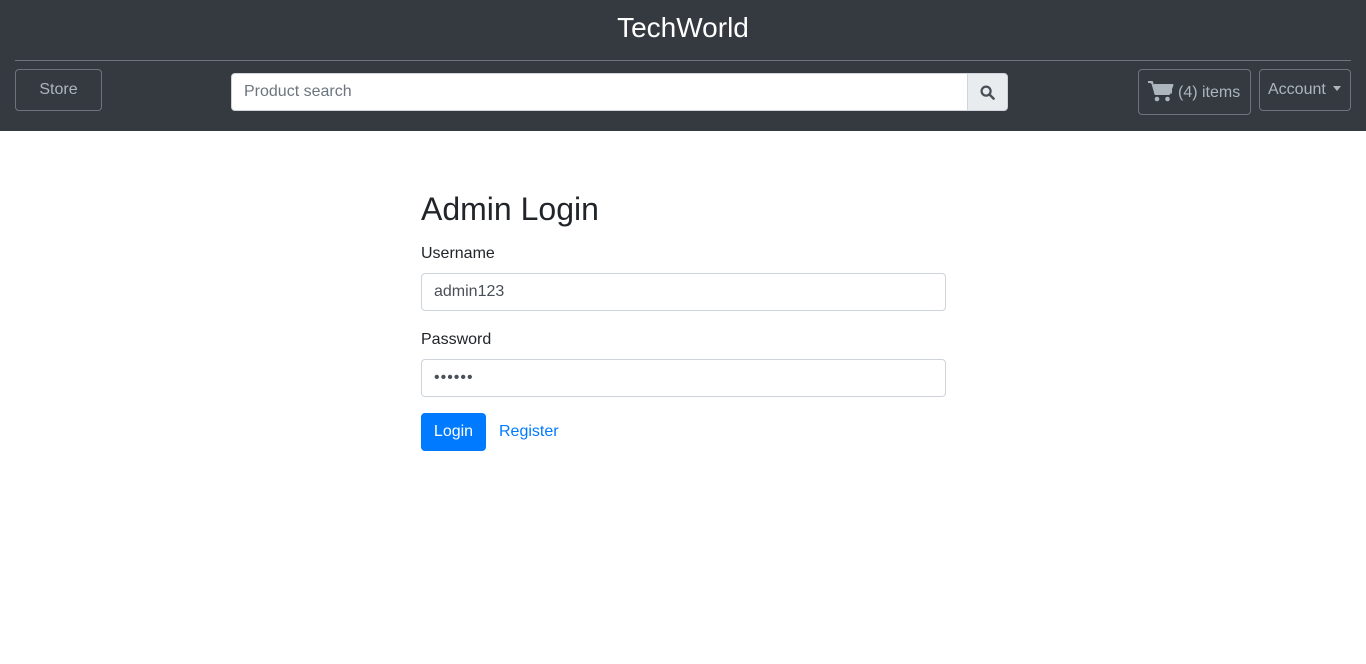 This screenshot has height=664, width=1366. Describe the element at coordinates (1209, 92) in the screenshot. I see `cart-items-label: (4) items` at that location.